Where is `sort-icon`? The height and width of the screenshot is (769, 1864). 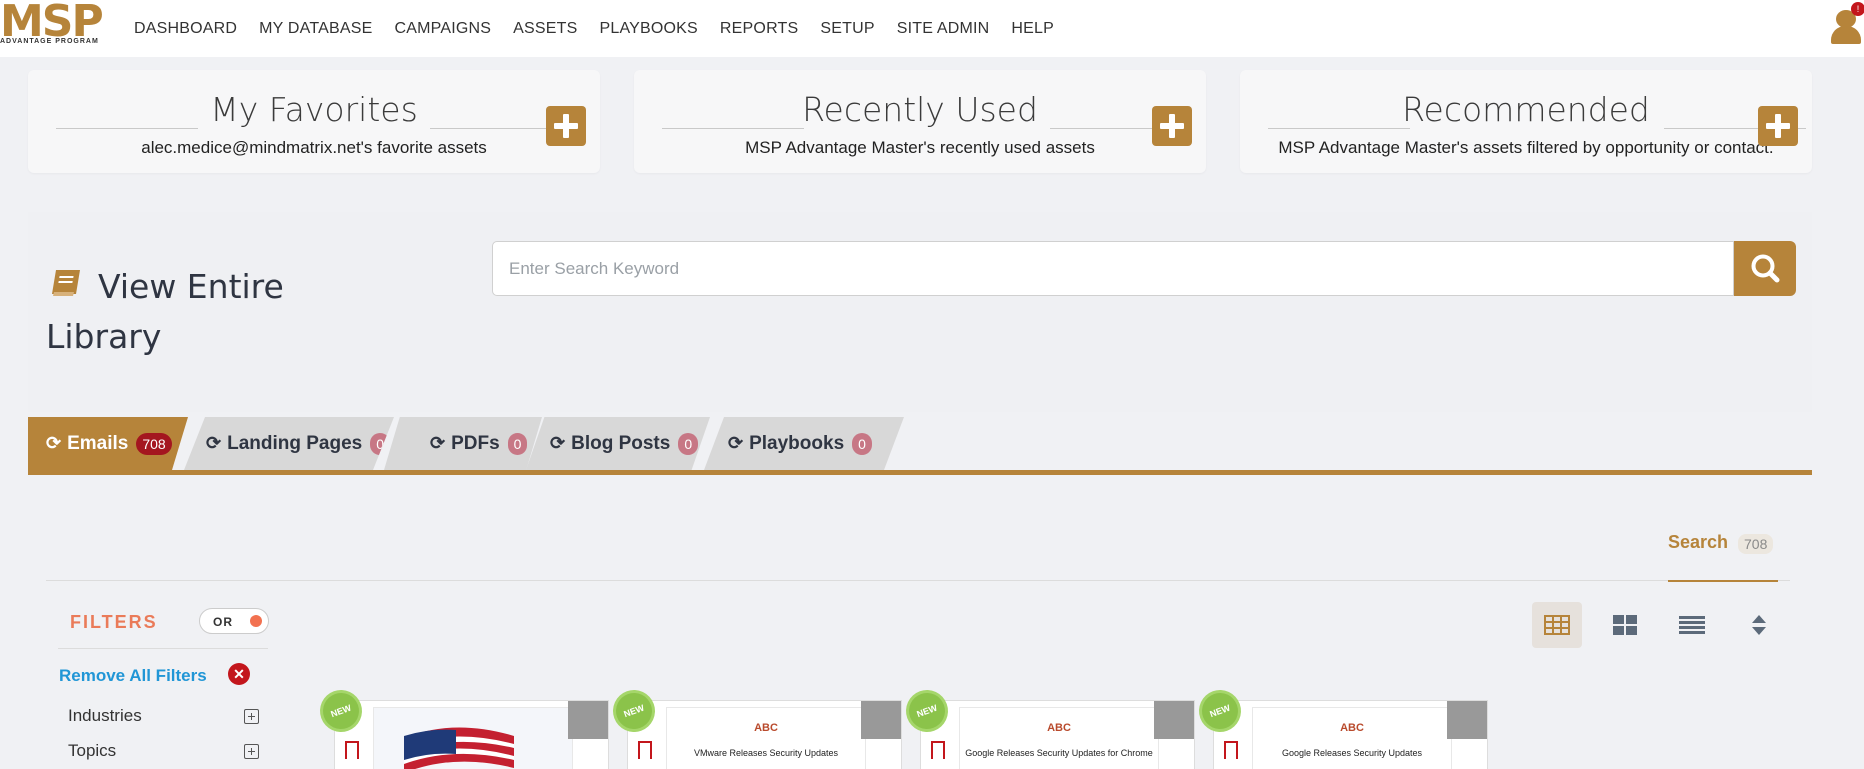 sort-icon is located at coordinates (1759, 625).